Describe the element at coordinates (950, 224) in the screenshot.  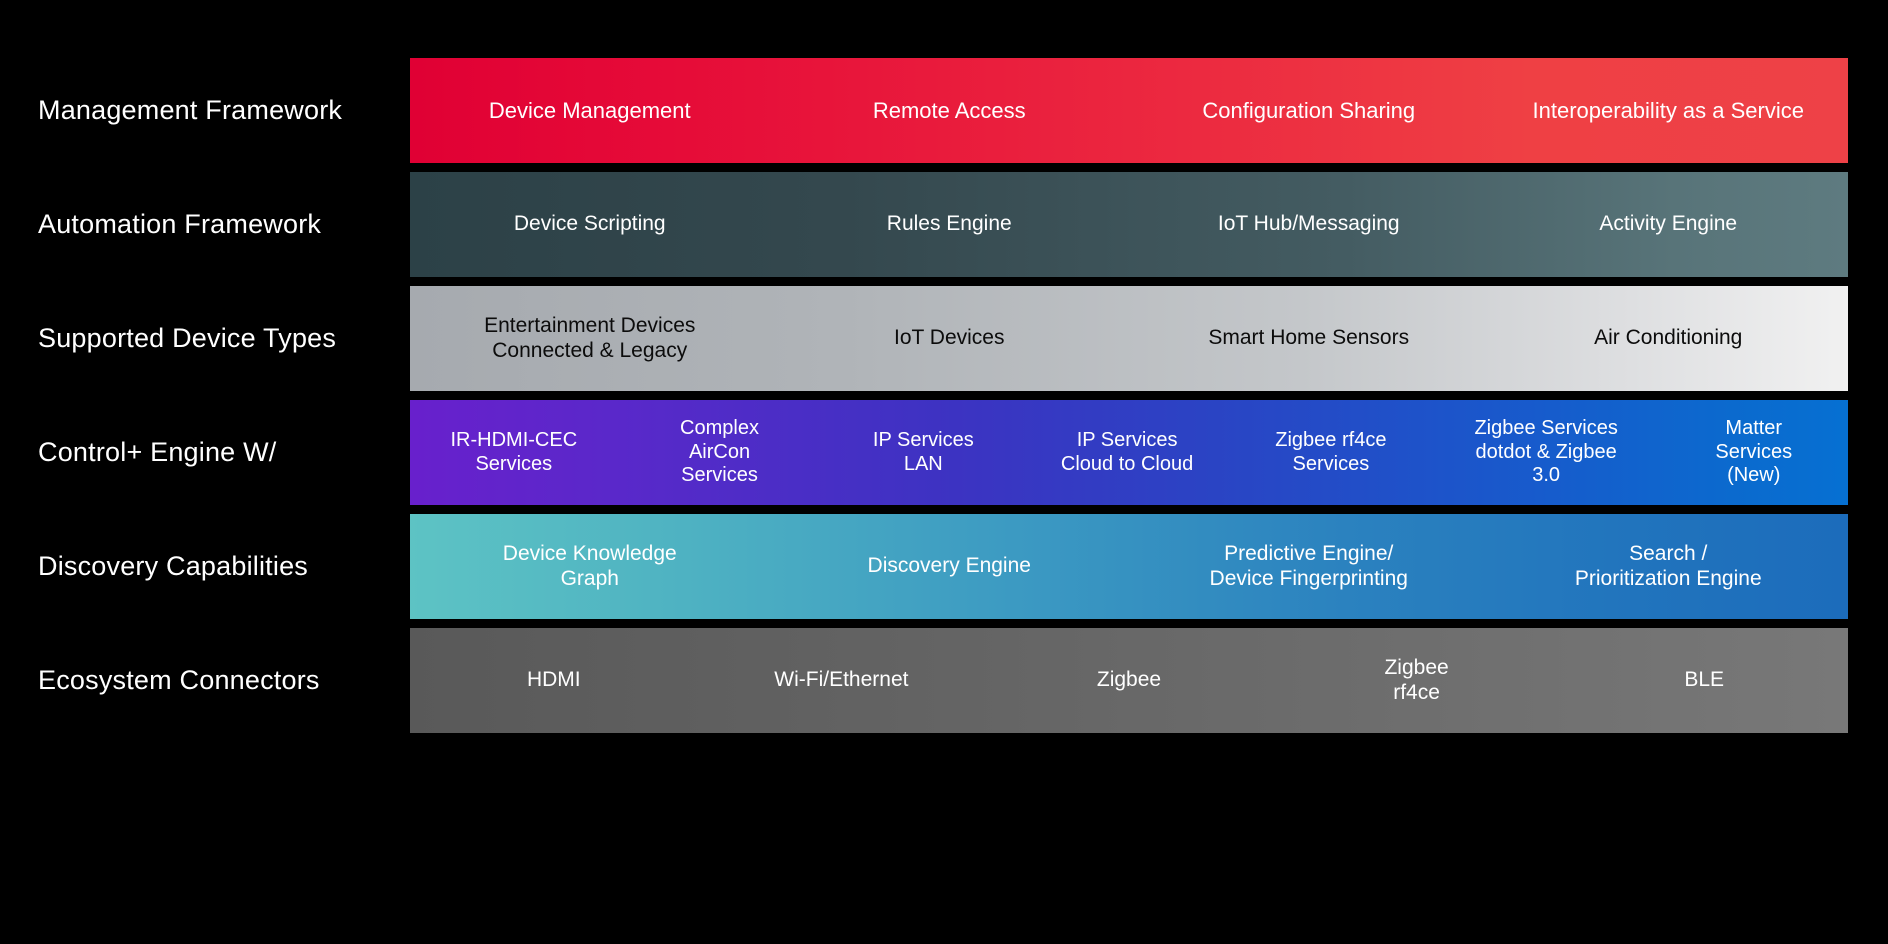
I see `row-cell: Rules Engine` at that location.